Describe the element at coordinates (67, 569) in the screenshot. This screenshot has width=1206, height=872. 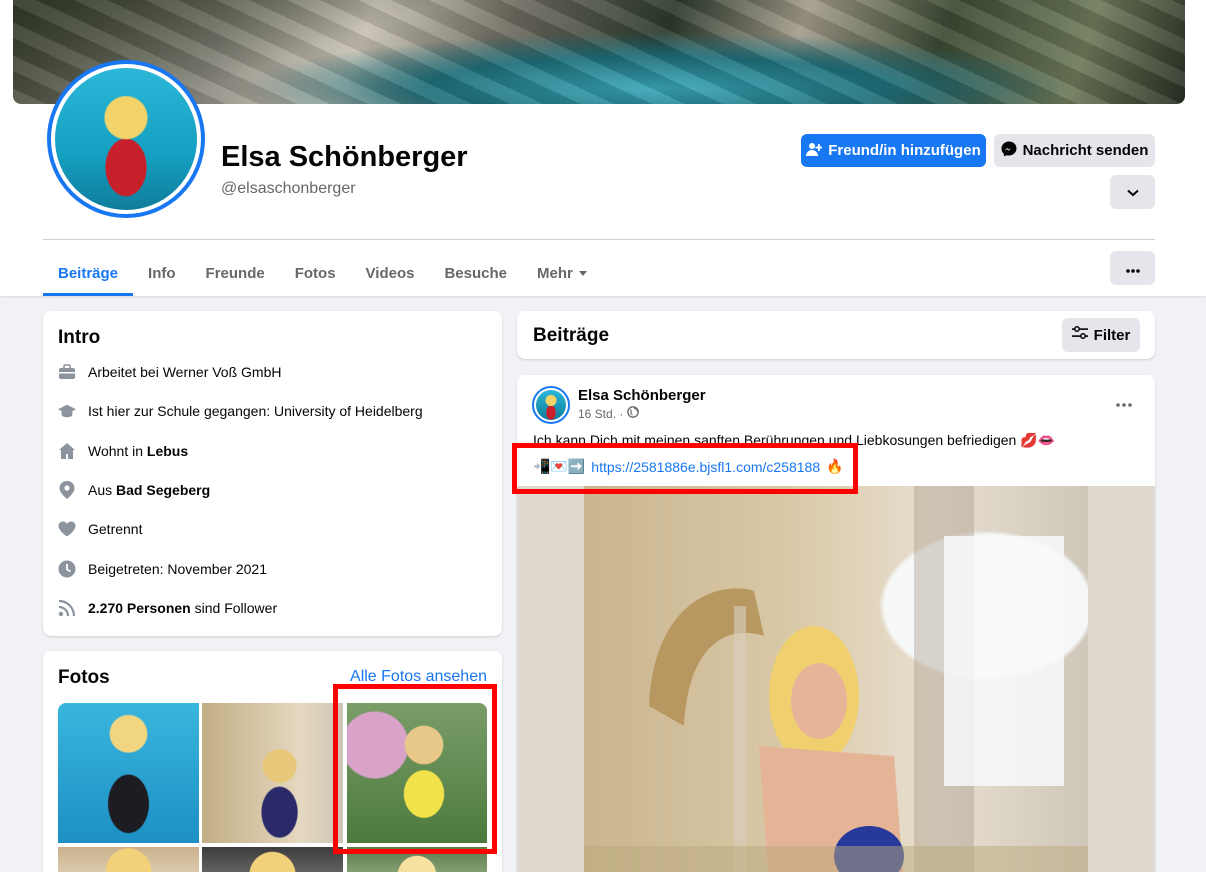
I see `clock-icon` at that location.